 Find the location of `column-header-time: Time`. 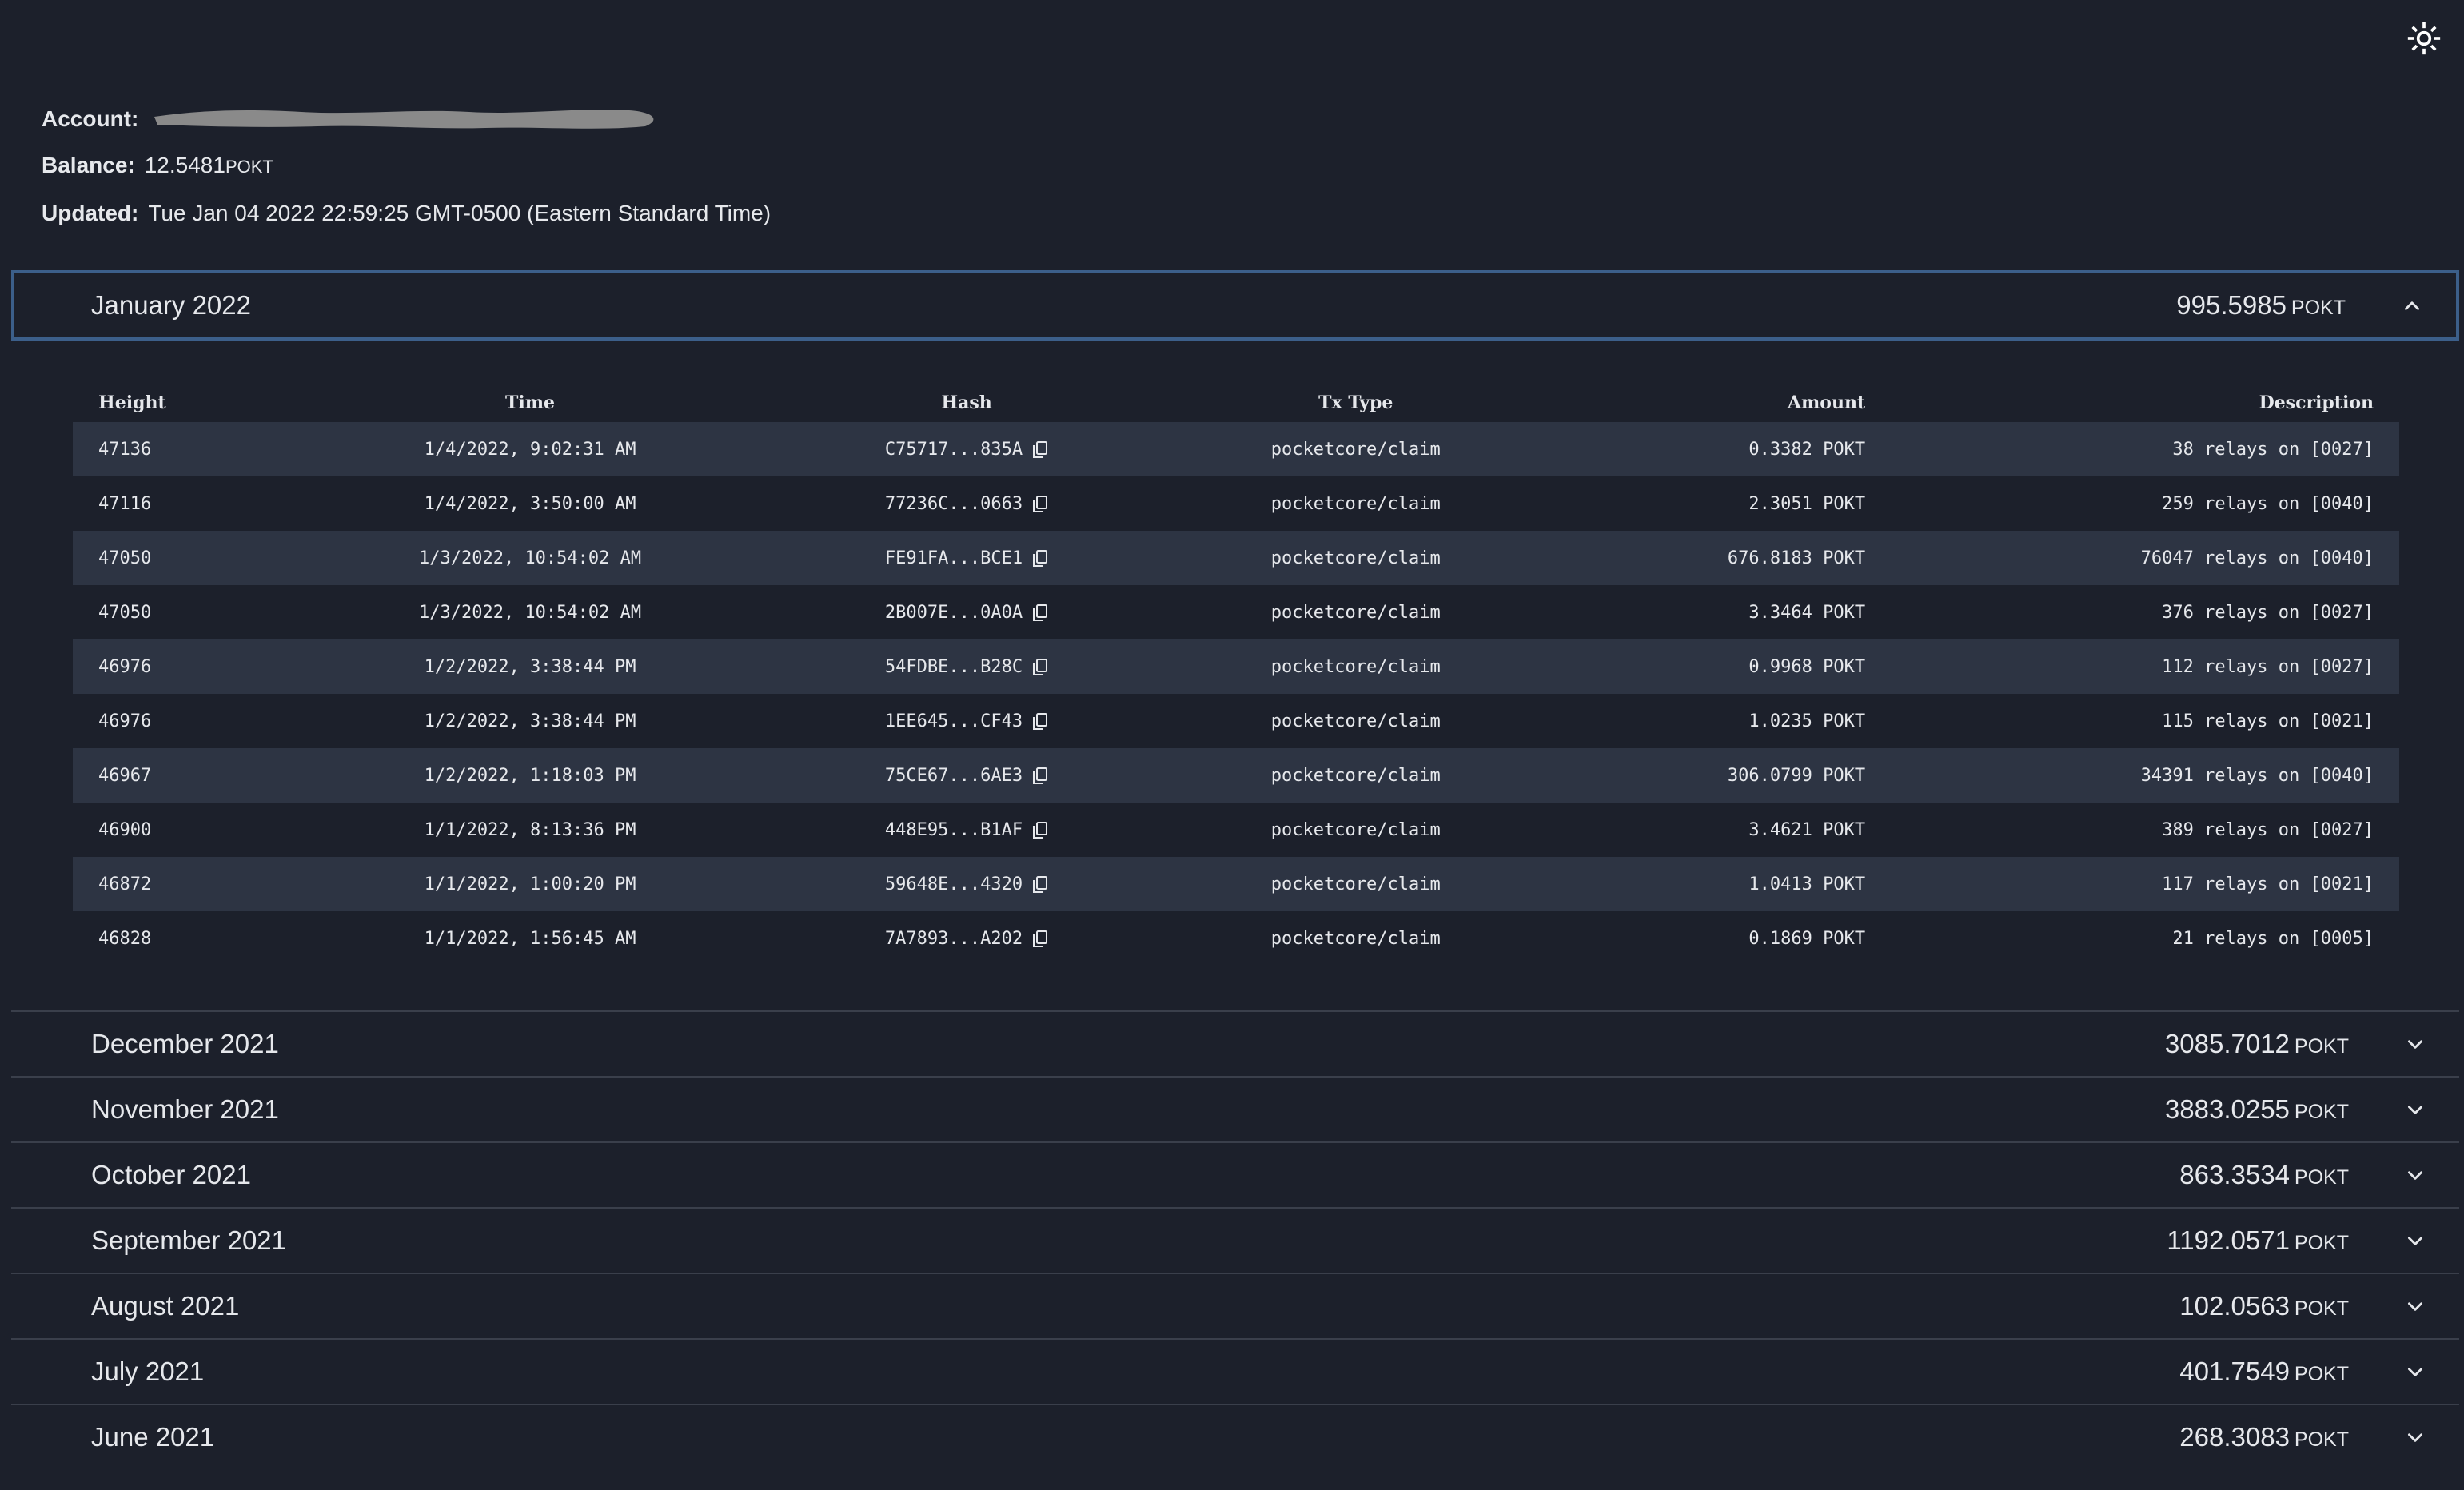

column-header-time: Time is located at coordinates (530, 402).